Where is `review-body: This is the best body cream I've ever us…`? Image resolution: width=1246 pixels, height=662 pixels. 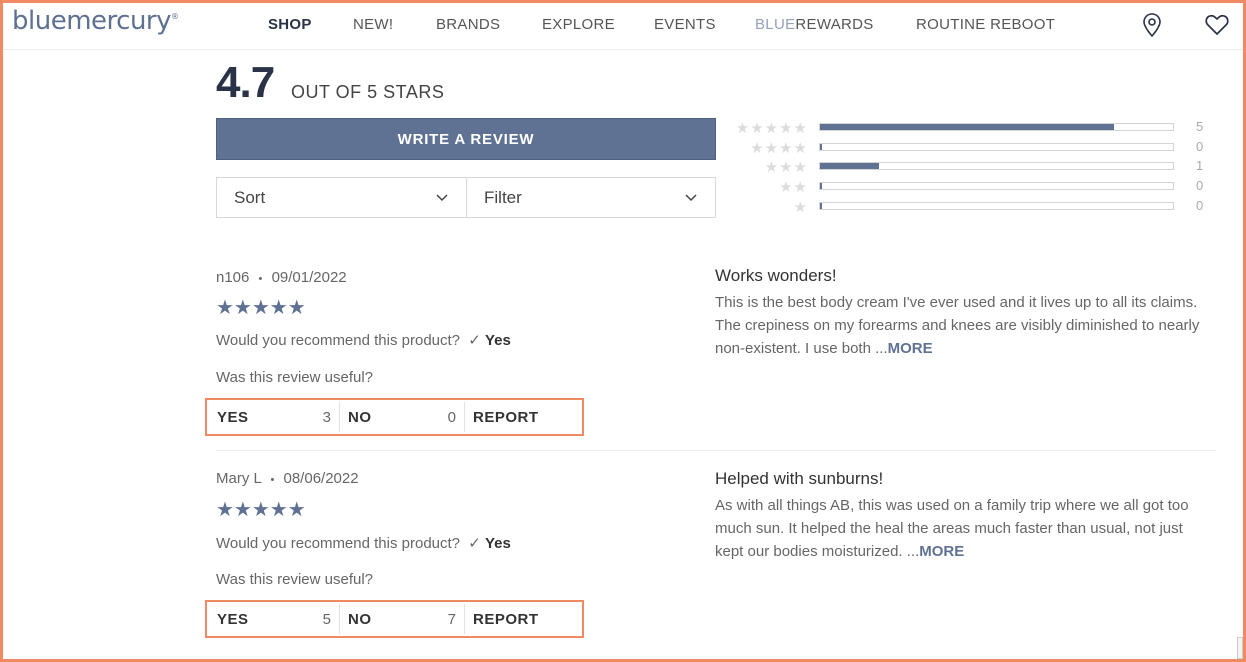 review-body: This is the best body cream I've ever us… is located at coordinates (962, 325).